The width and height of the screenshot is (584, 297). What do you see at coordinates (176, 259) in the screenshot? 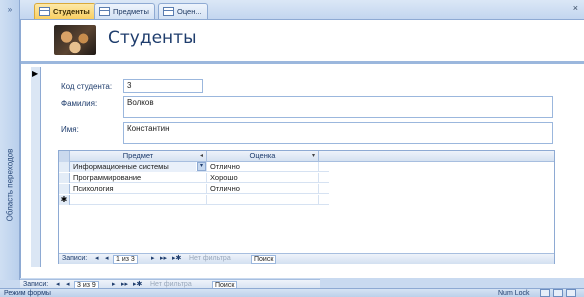
I see `new-record-button: ▸✱` at bounding box center [176, 259].